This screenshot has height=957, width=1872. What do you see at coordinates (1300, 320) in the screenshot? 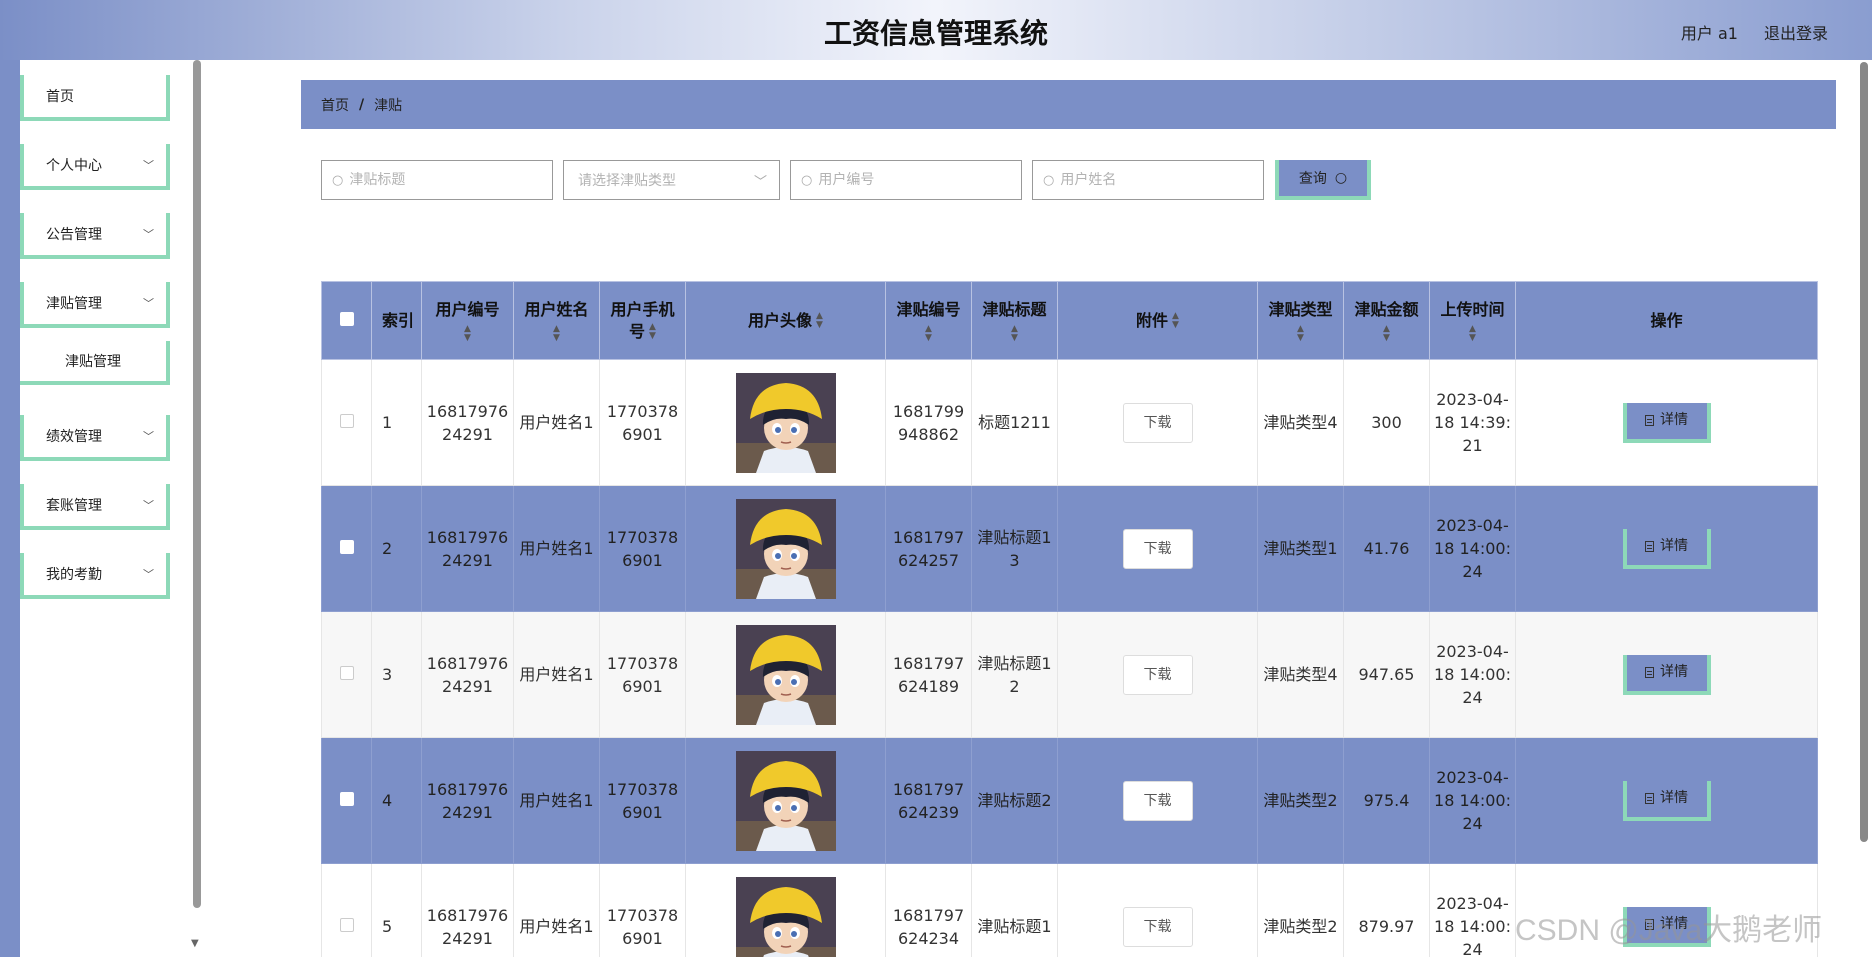
I see `header-allowance-type: 津贴类型 ▲ ▼` at bounding box center [1300, 320].